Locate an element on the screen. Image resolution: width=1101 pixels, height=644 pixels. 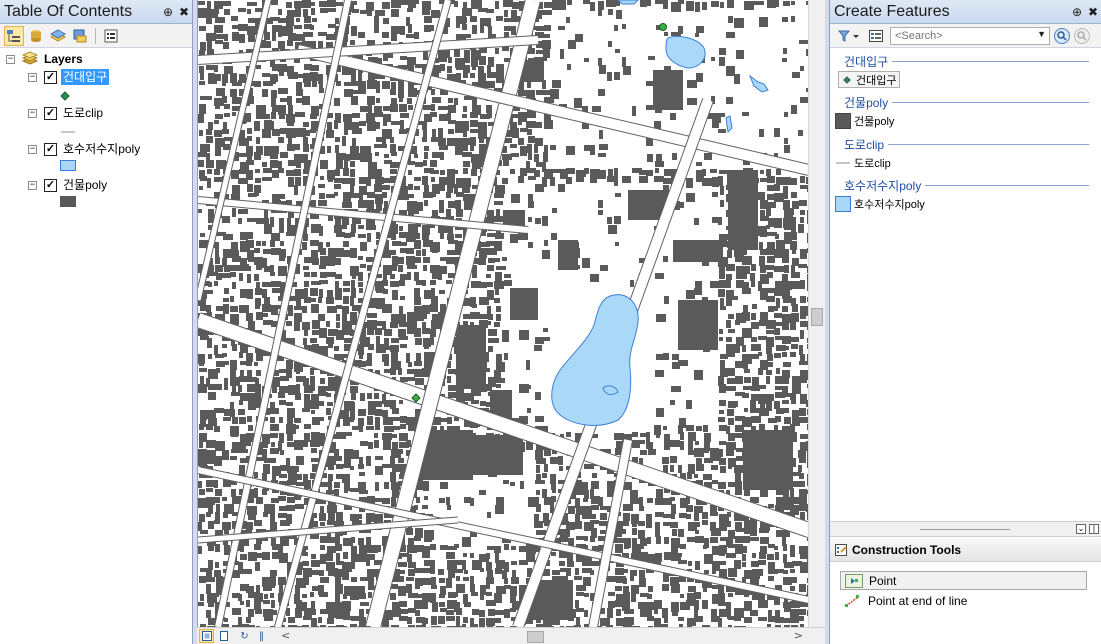
refresh-button: ↻ is located at coordinates (244, 636).